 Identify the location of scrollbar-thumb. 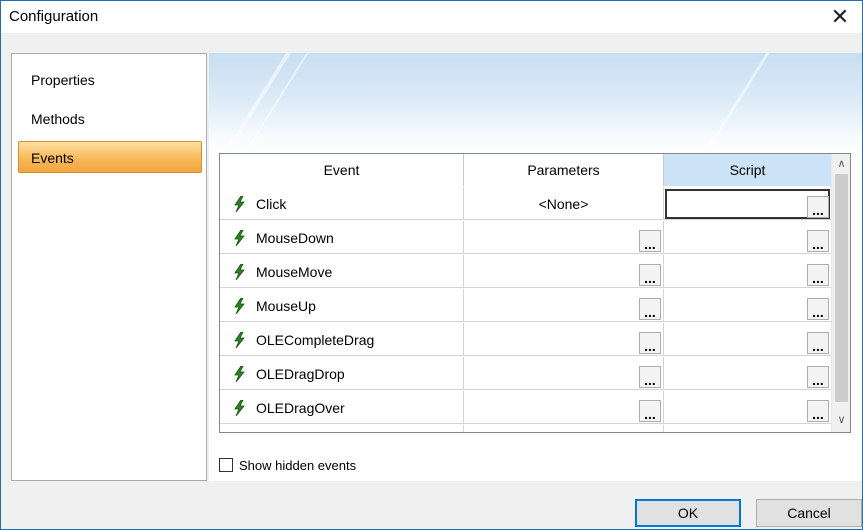
(841, 288).